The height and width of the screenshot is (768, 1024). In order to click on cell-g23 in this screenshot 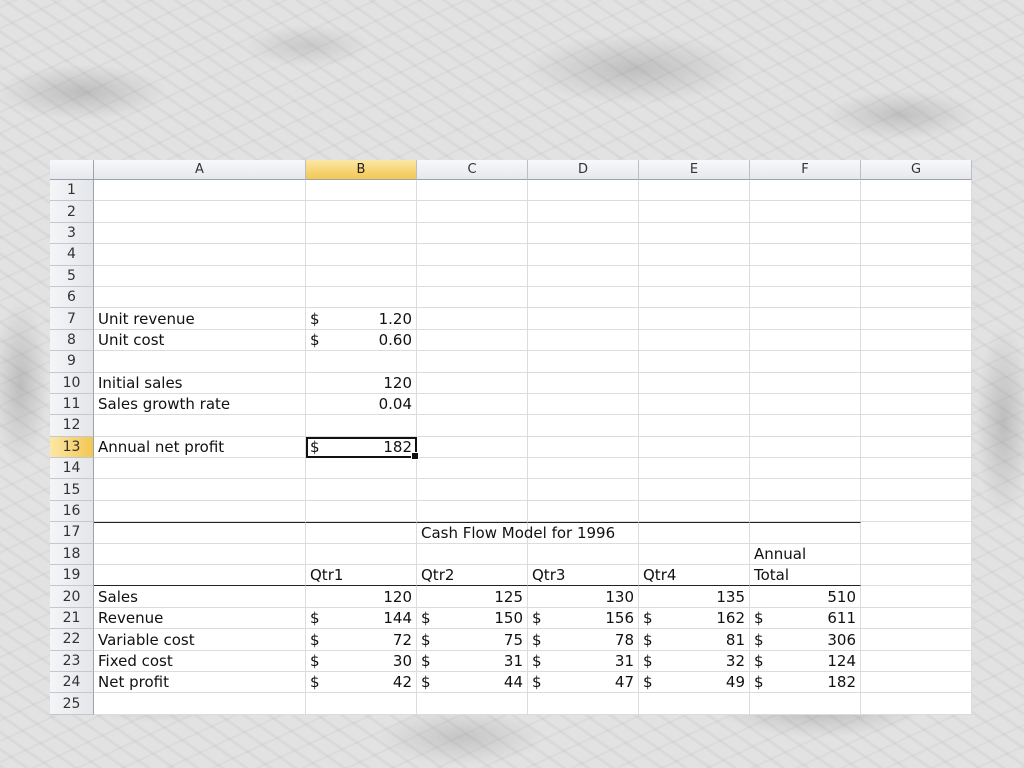, I will do `click(916, 661)`.